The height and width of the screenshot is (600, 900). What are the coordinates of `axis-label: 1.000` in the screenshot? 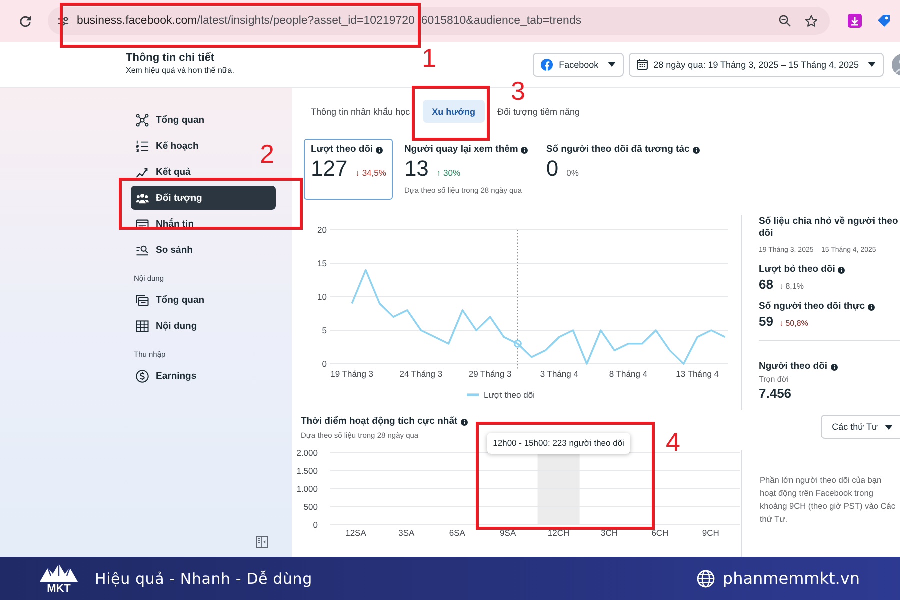 It's located at (307, 489).